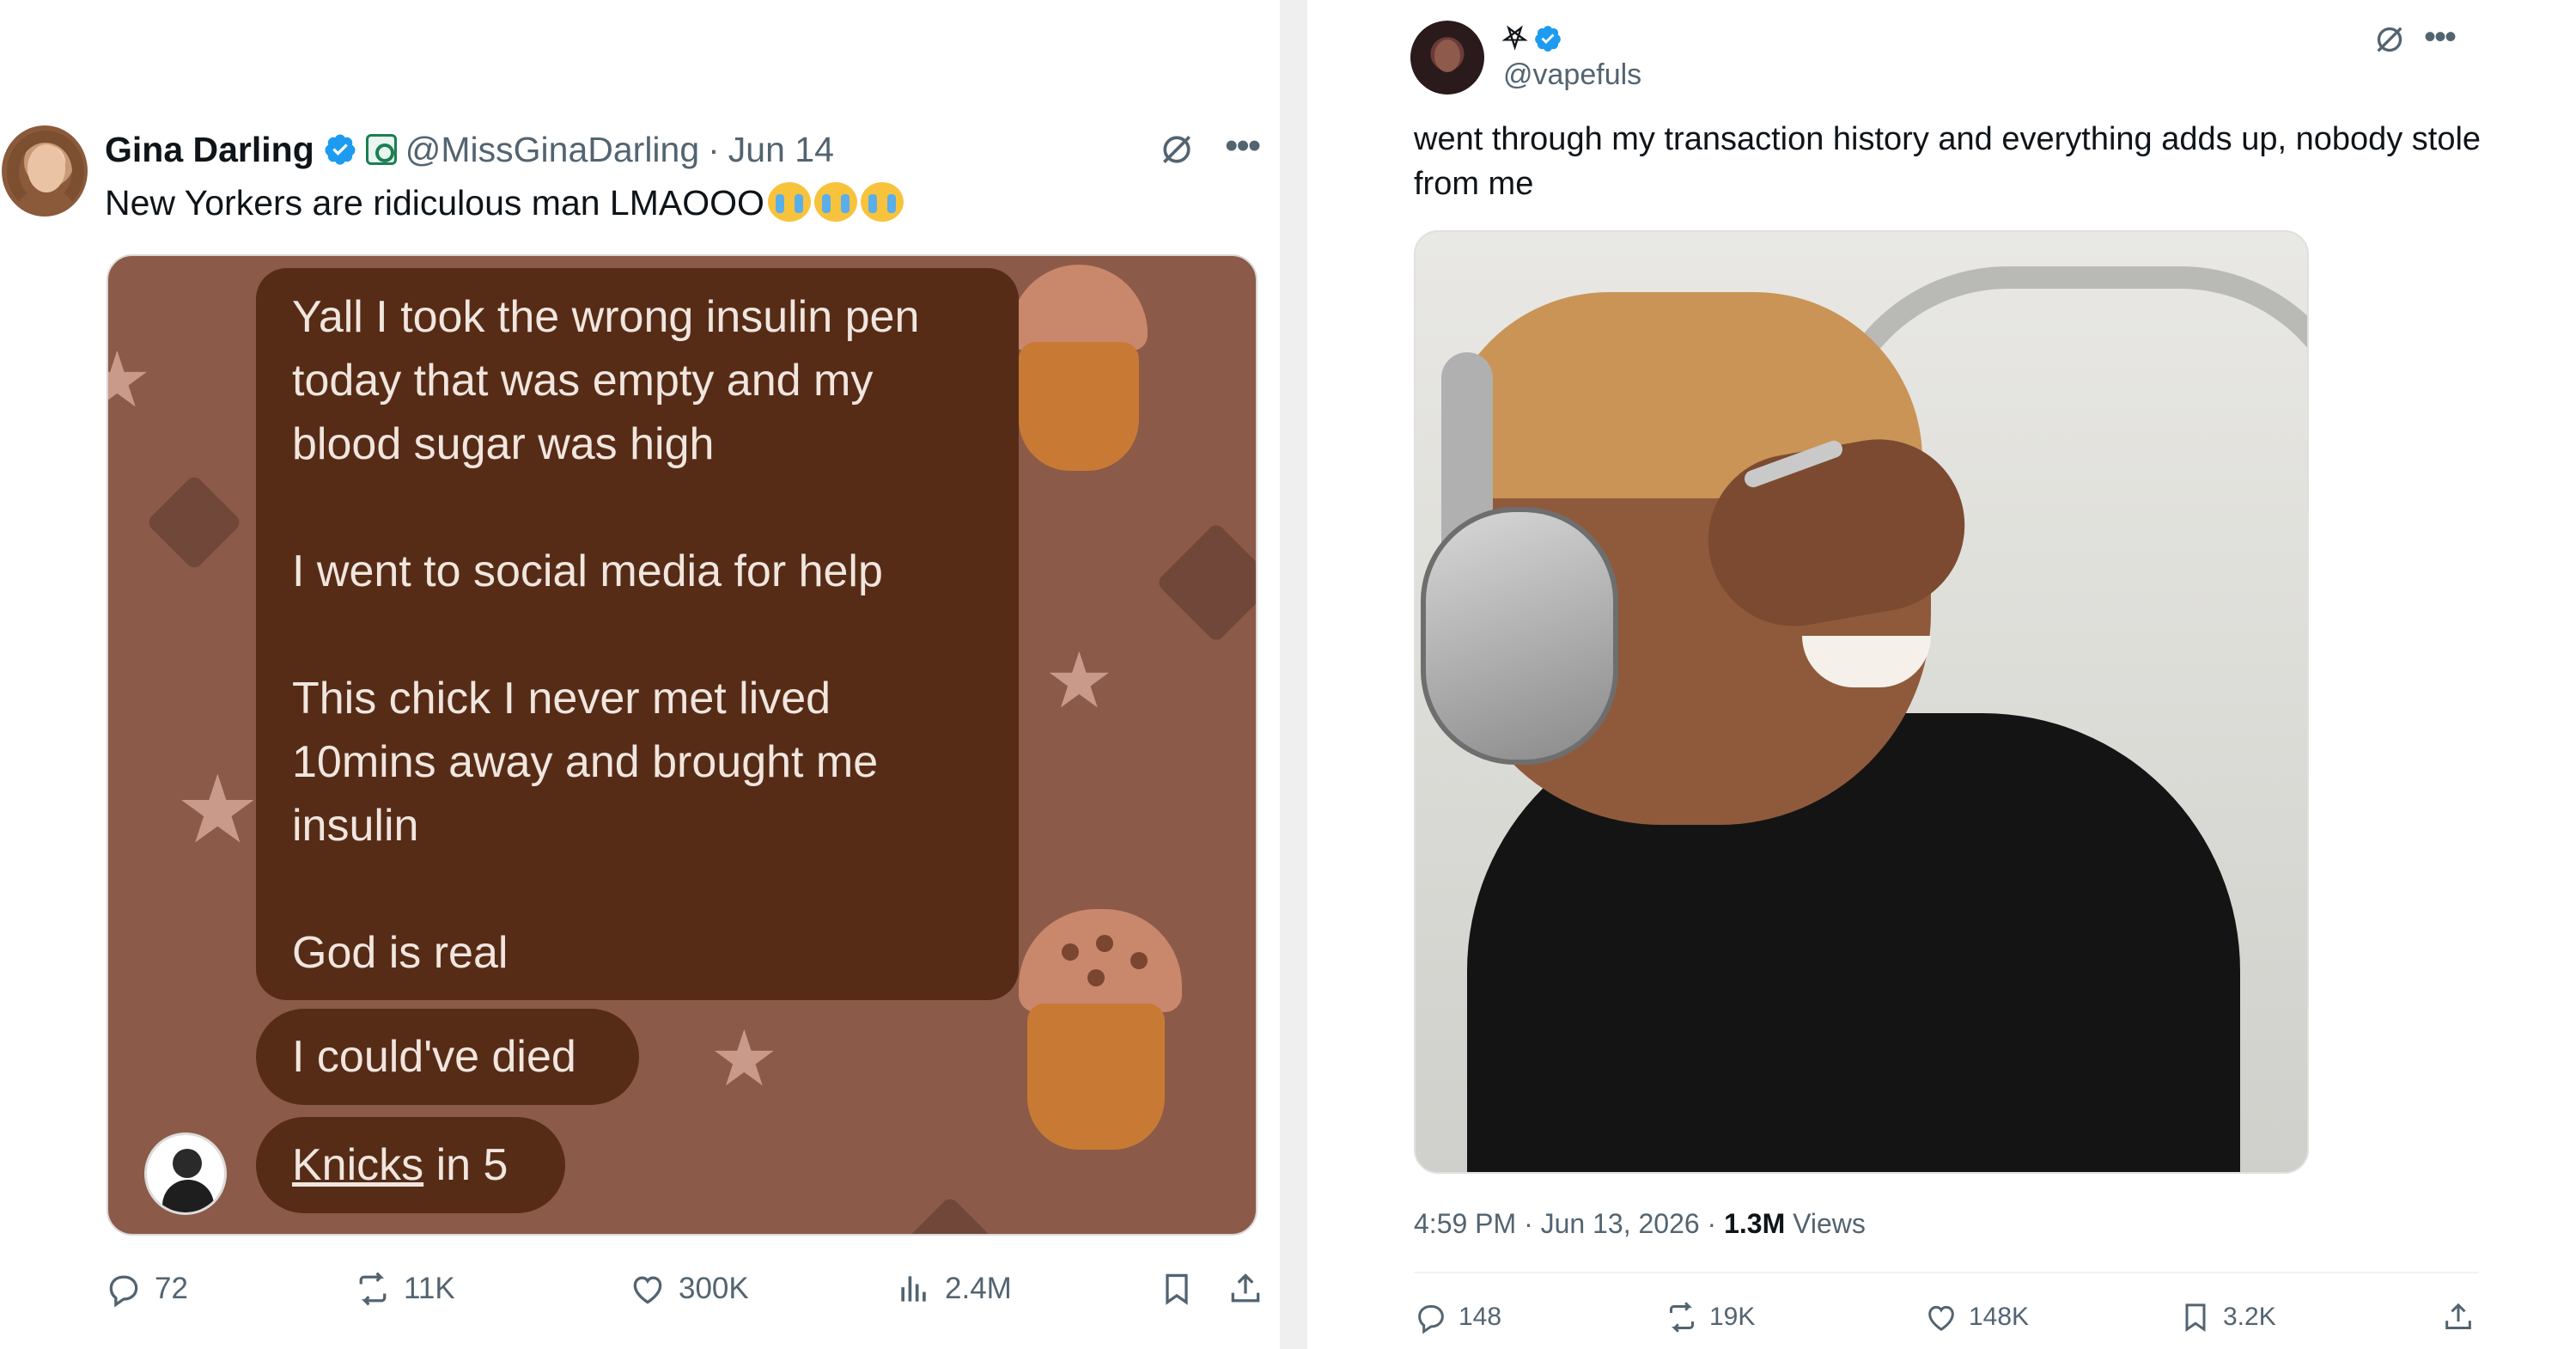 Image resolution: width=2576 pixels, height=1349 pixels. I want to click on like-button: 148K, so click(1976, 1318).